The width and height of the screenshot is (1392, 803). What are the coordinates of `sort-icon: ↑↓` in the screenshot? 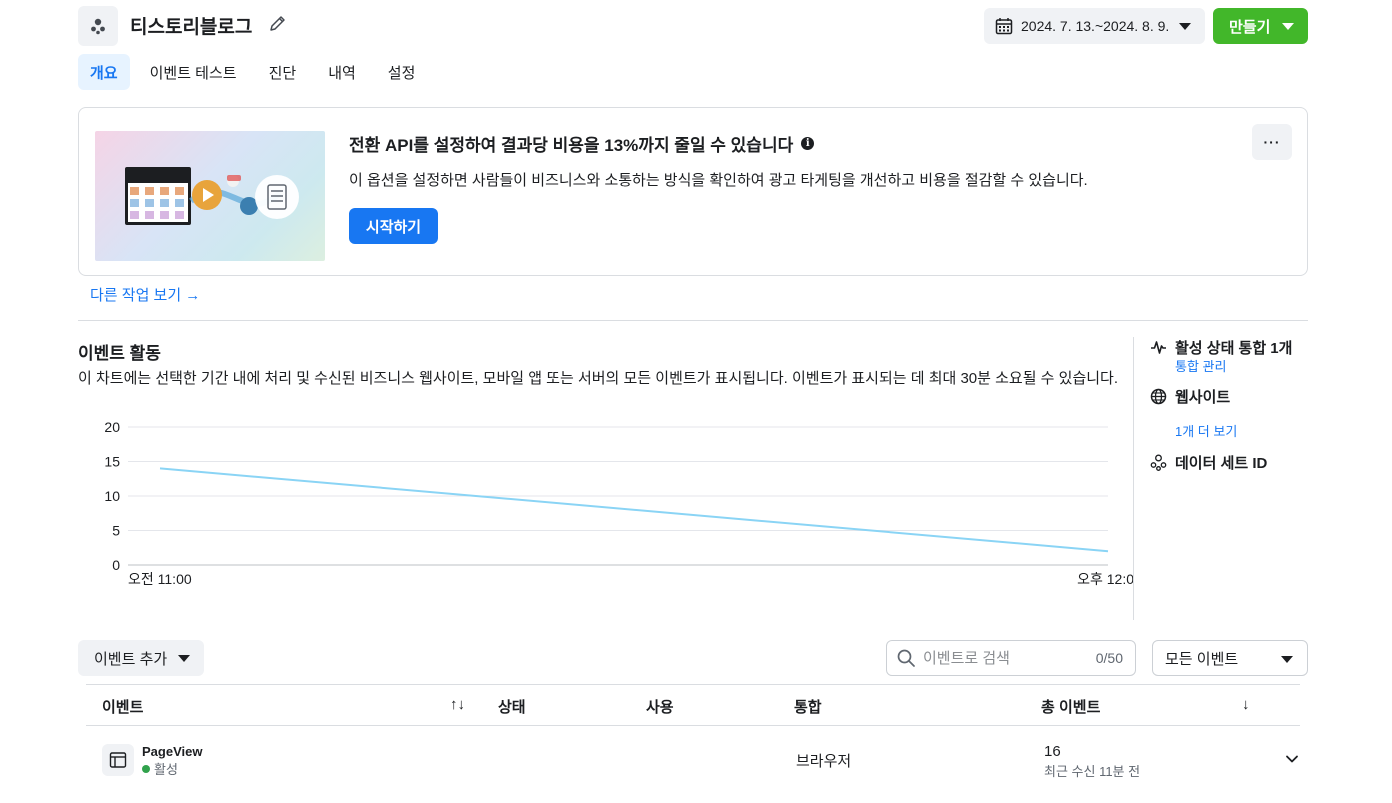 It's located at (457, 704).